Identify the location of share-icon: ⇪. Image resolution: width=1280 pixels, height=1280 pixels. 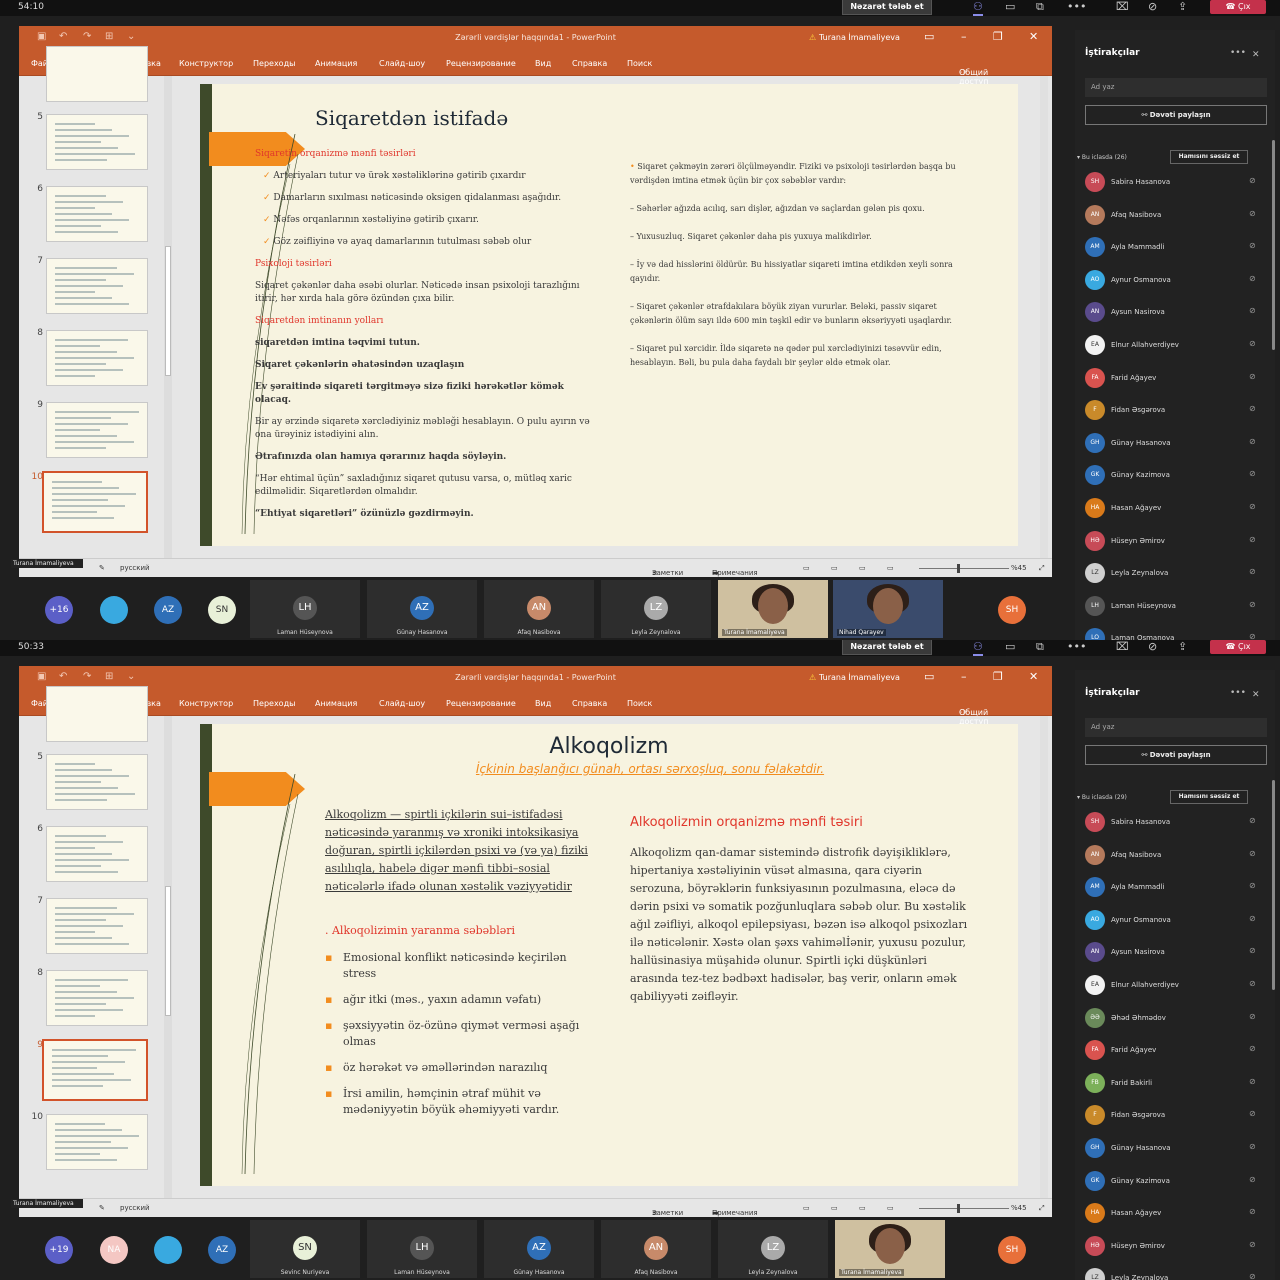
(1182, 7).